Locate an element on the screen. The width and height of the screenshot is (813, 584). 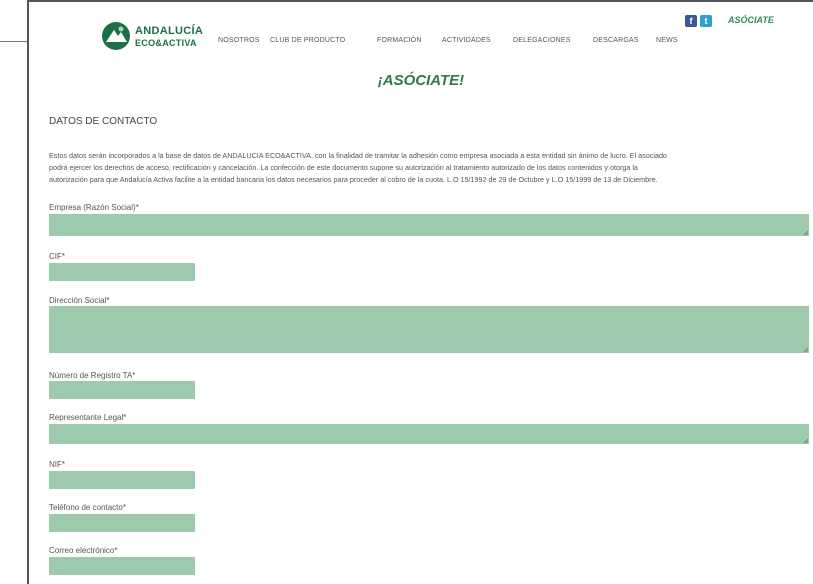
empresa-field is located at coordinates (429, 225).